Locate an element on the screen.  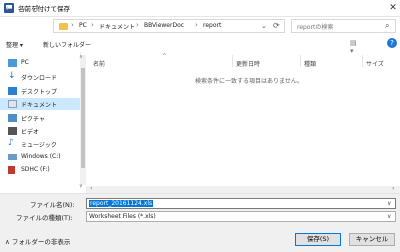
sidebar-item-label: ドキュメント is located at coordinates (39, 105).